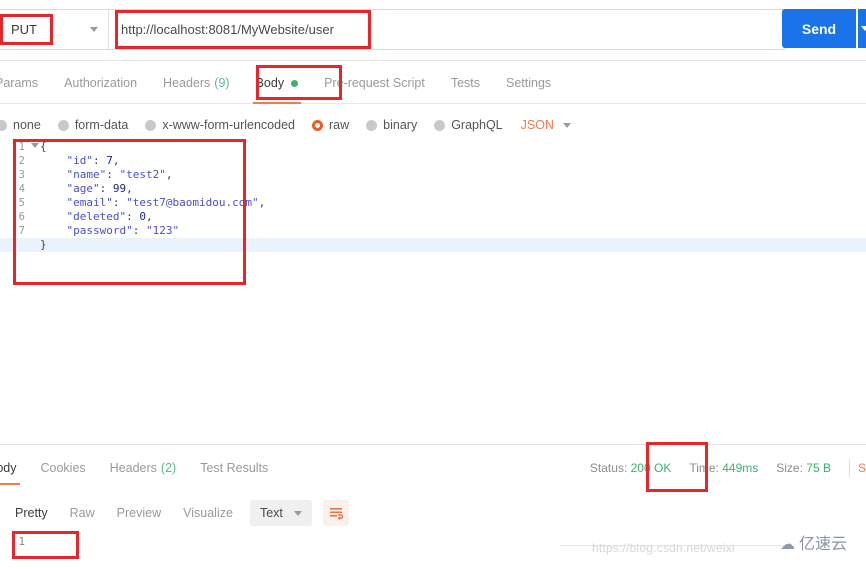 The image size is (866, 569). What do you see at coordinates (123, 230) in the screenshot?
I see `code-line: "password": "123"` at bounding box center [123, 230].